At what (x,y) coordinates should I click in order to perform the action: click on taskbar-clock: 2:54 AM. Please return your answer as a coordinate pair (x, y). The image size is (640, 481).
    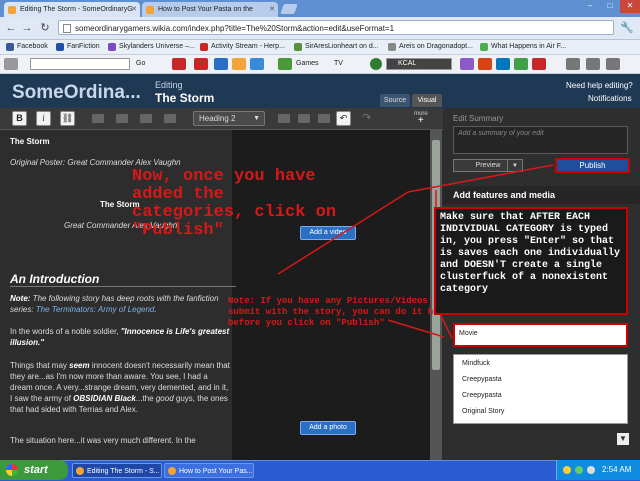
    Looking at the image, I should click on (617, 469).